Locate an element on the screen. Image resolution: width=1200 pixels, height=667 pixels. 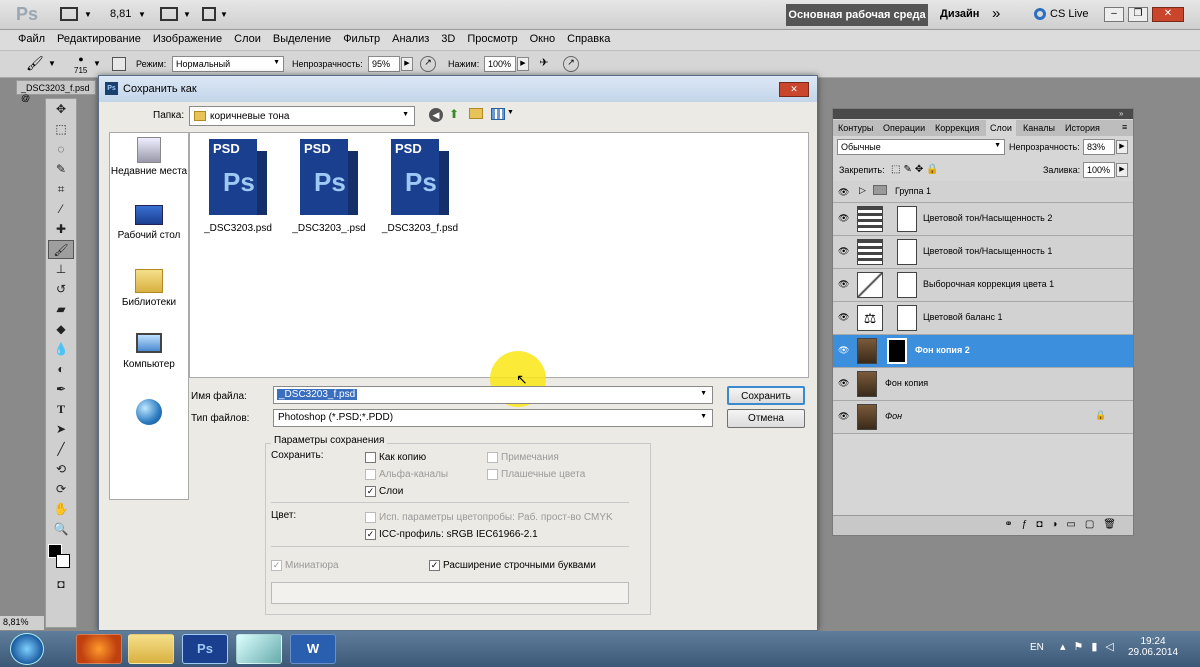
firefox-icon is located at coordinates (99, 649).